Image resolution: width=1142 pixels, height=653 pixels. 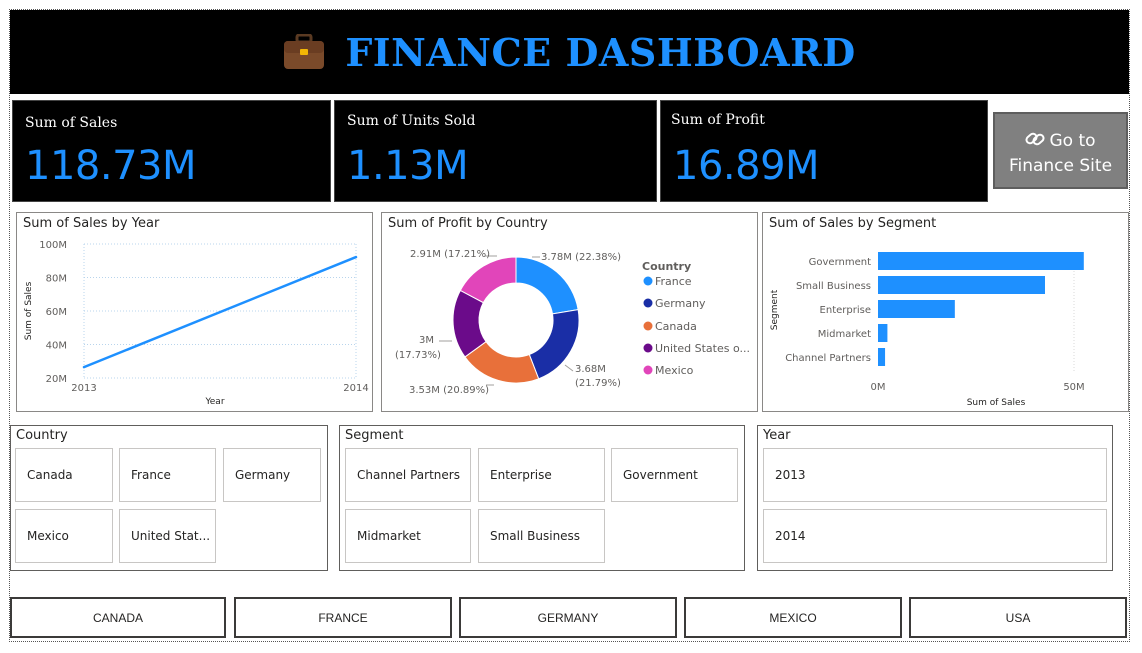 What do you see at coordinates (674, 370) in the screenshot?
I see `legend-item-mexico: Mexico` at bounding box center [674, 370].